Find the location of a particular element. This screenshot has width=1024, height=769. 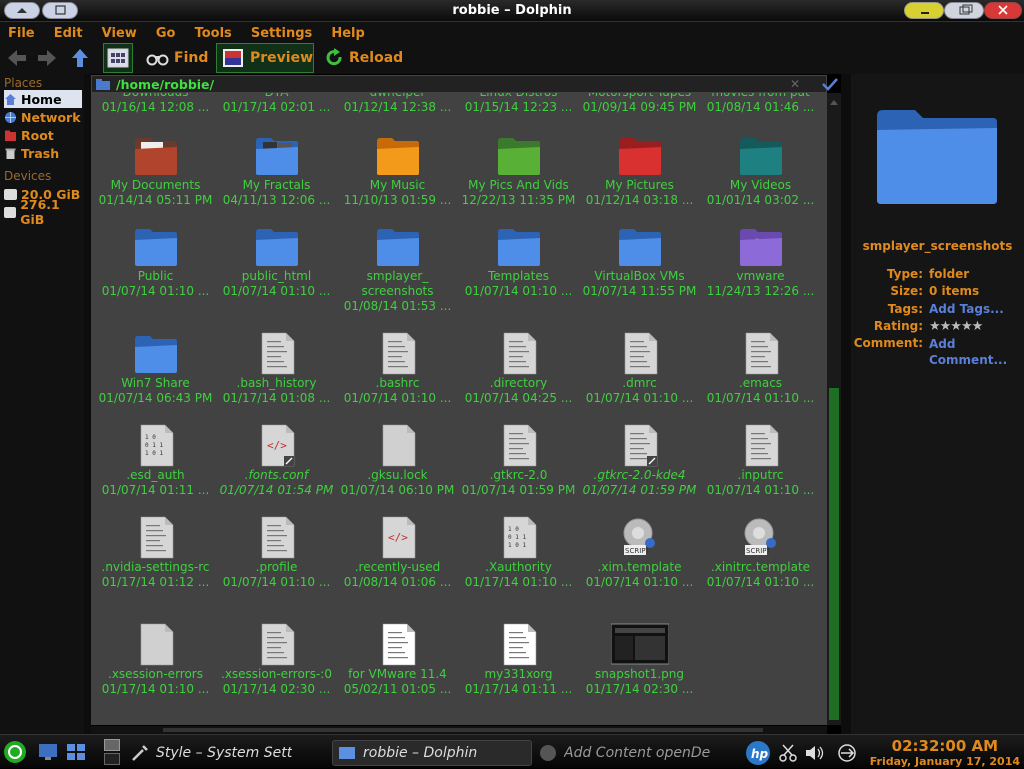

places-item-home: Home is located at coordinates (43, 99).